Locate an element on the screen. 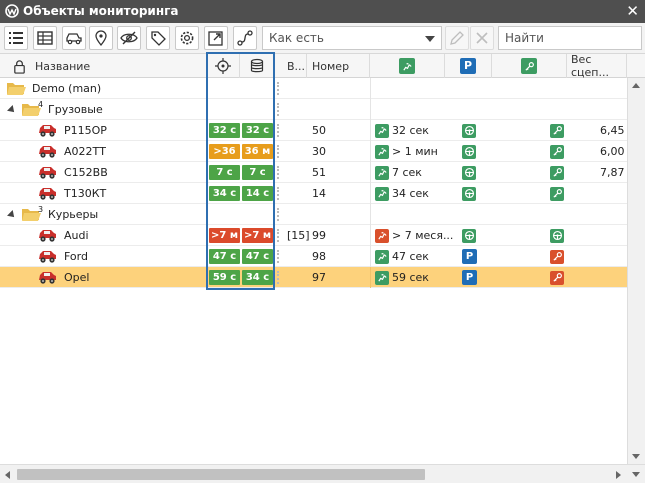 The height and width of the screenshot is (483, 645). column-header-number: Номер is located at coordinates (338, 66).